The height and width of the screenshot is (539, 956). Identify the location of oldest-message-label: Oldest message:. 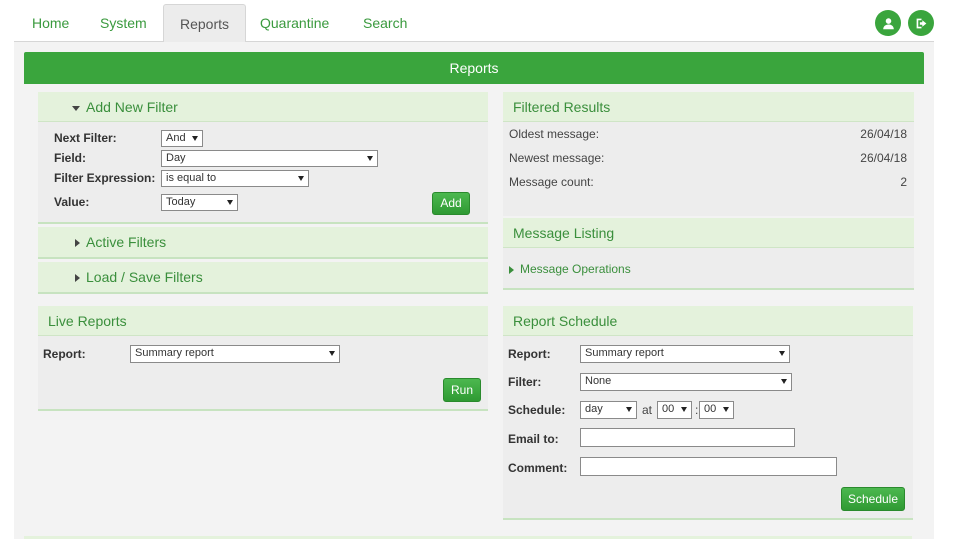
(554, 134).